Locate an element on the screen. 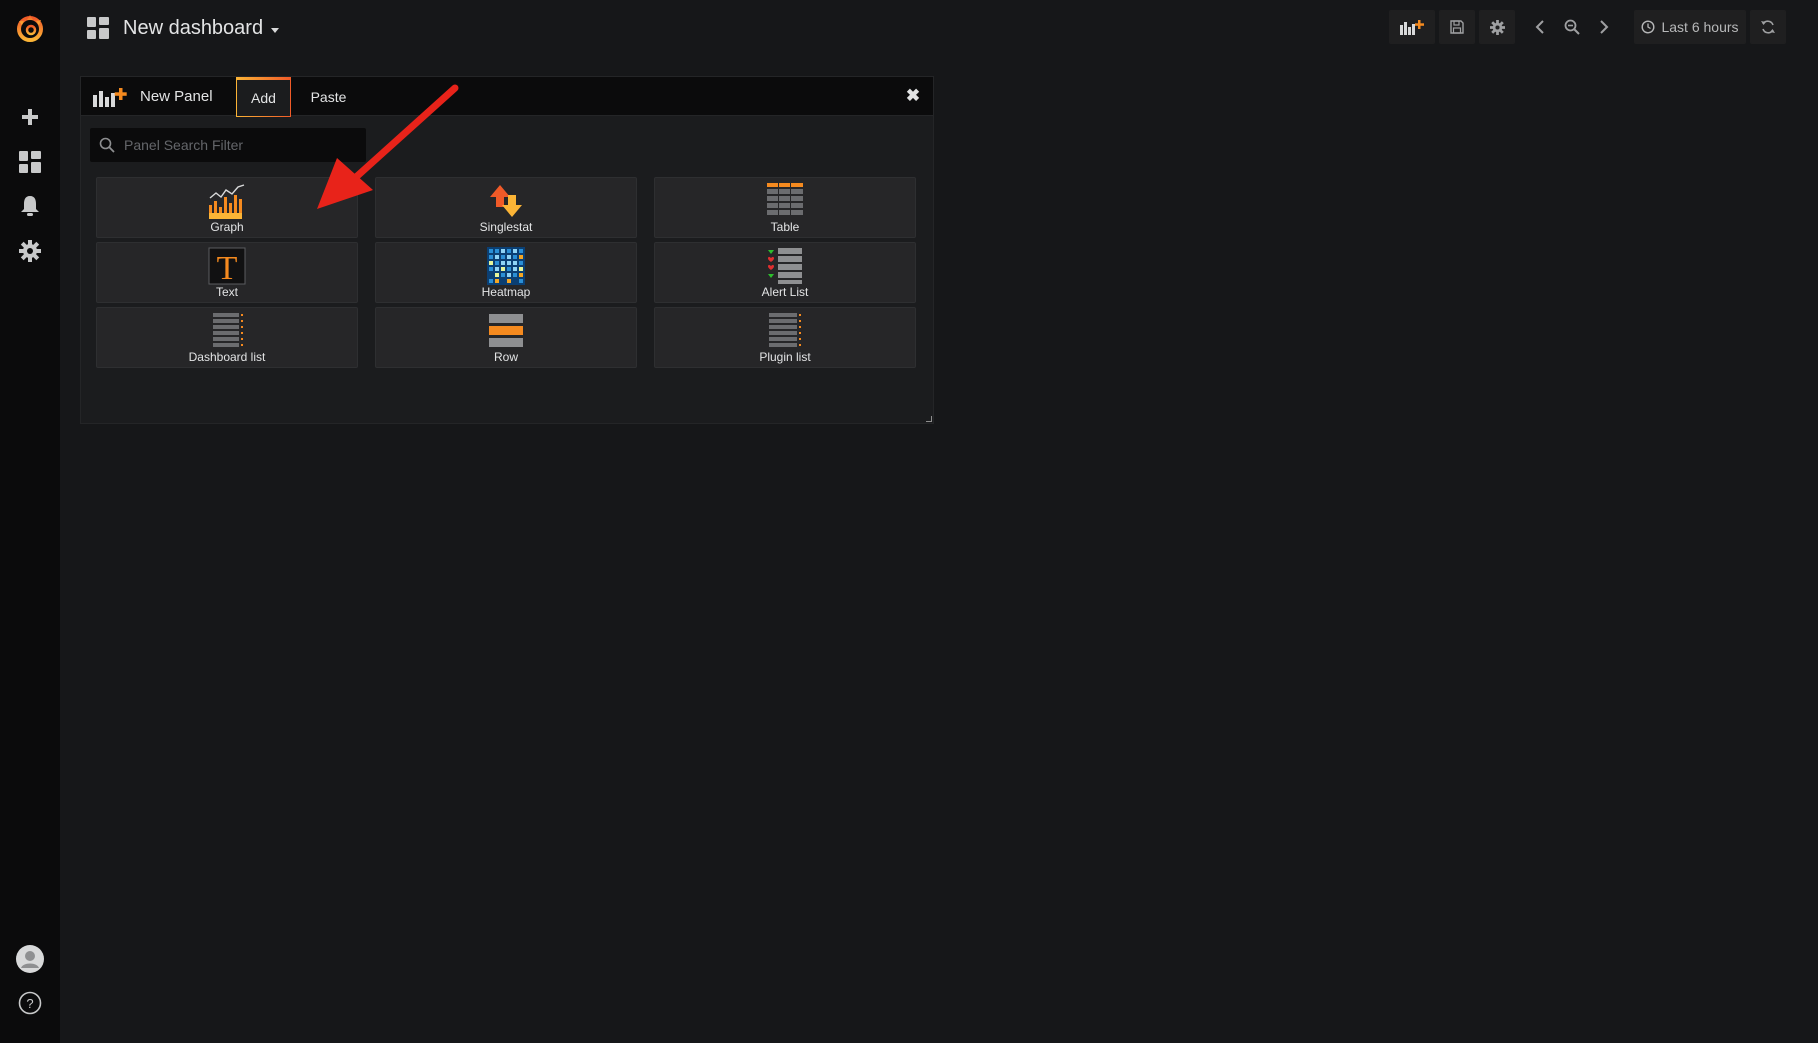  chevron-right-icon is located at coordinates (1604, 27).